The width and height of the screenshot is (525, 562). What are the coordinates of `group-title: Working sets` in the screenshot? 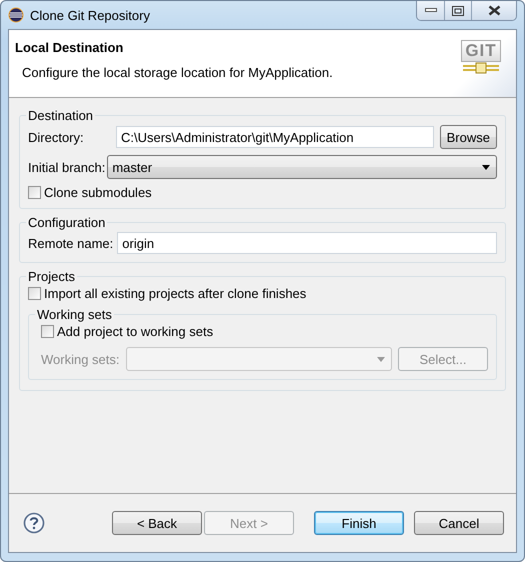 It's located at (74, 314).